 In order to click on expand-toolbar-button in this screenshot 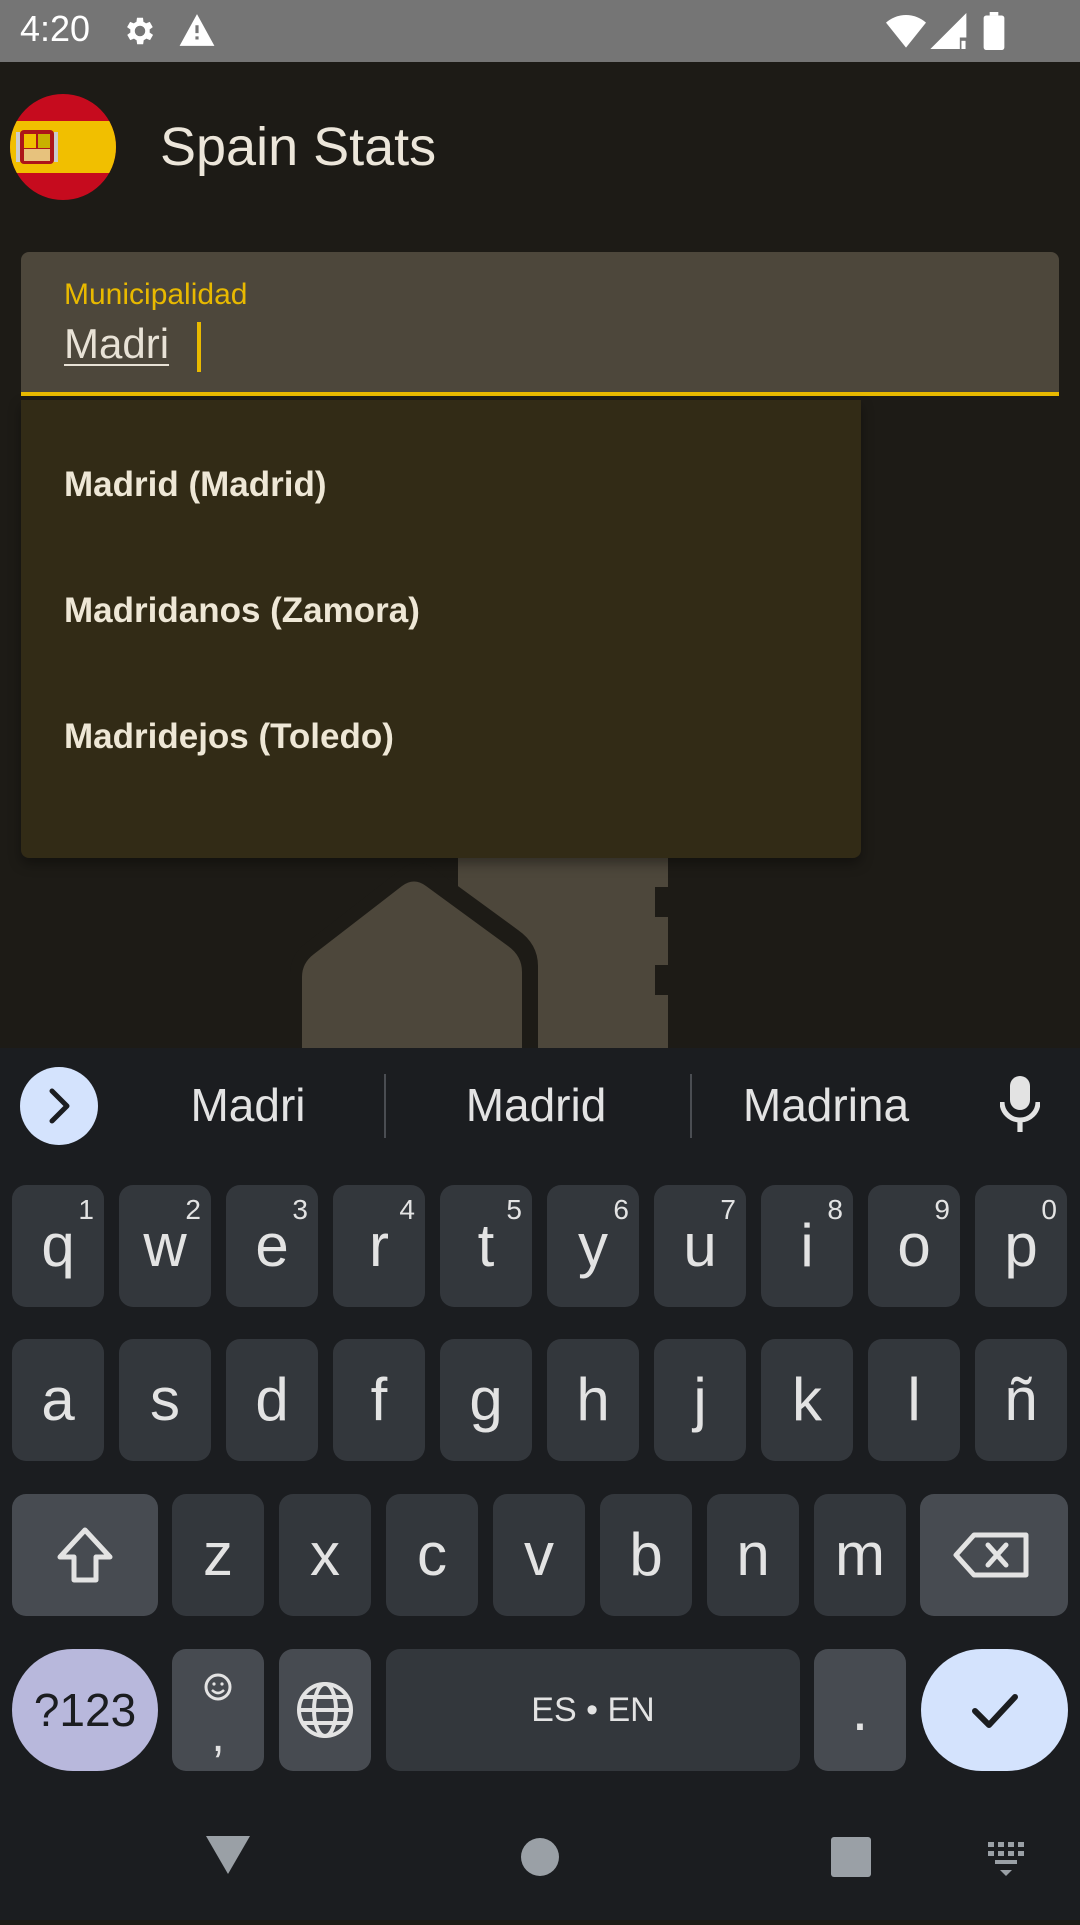, I will do `click(59, 1106)`.